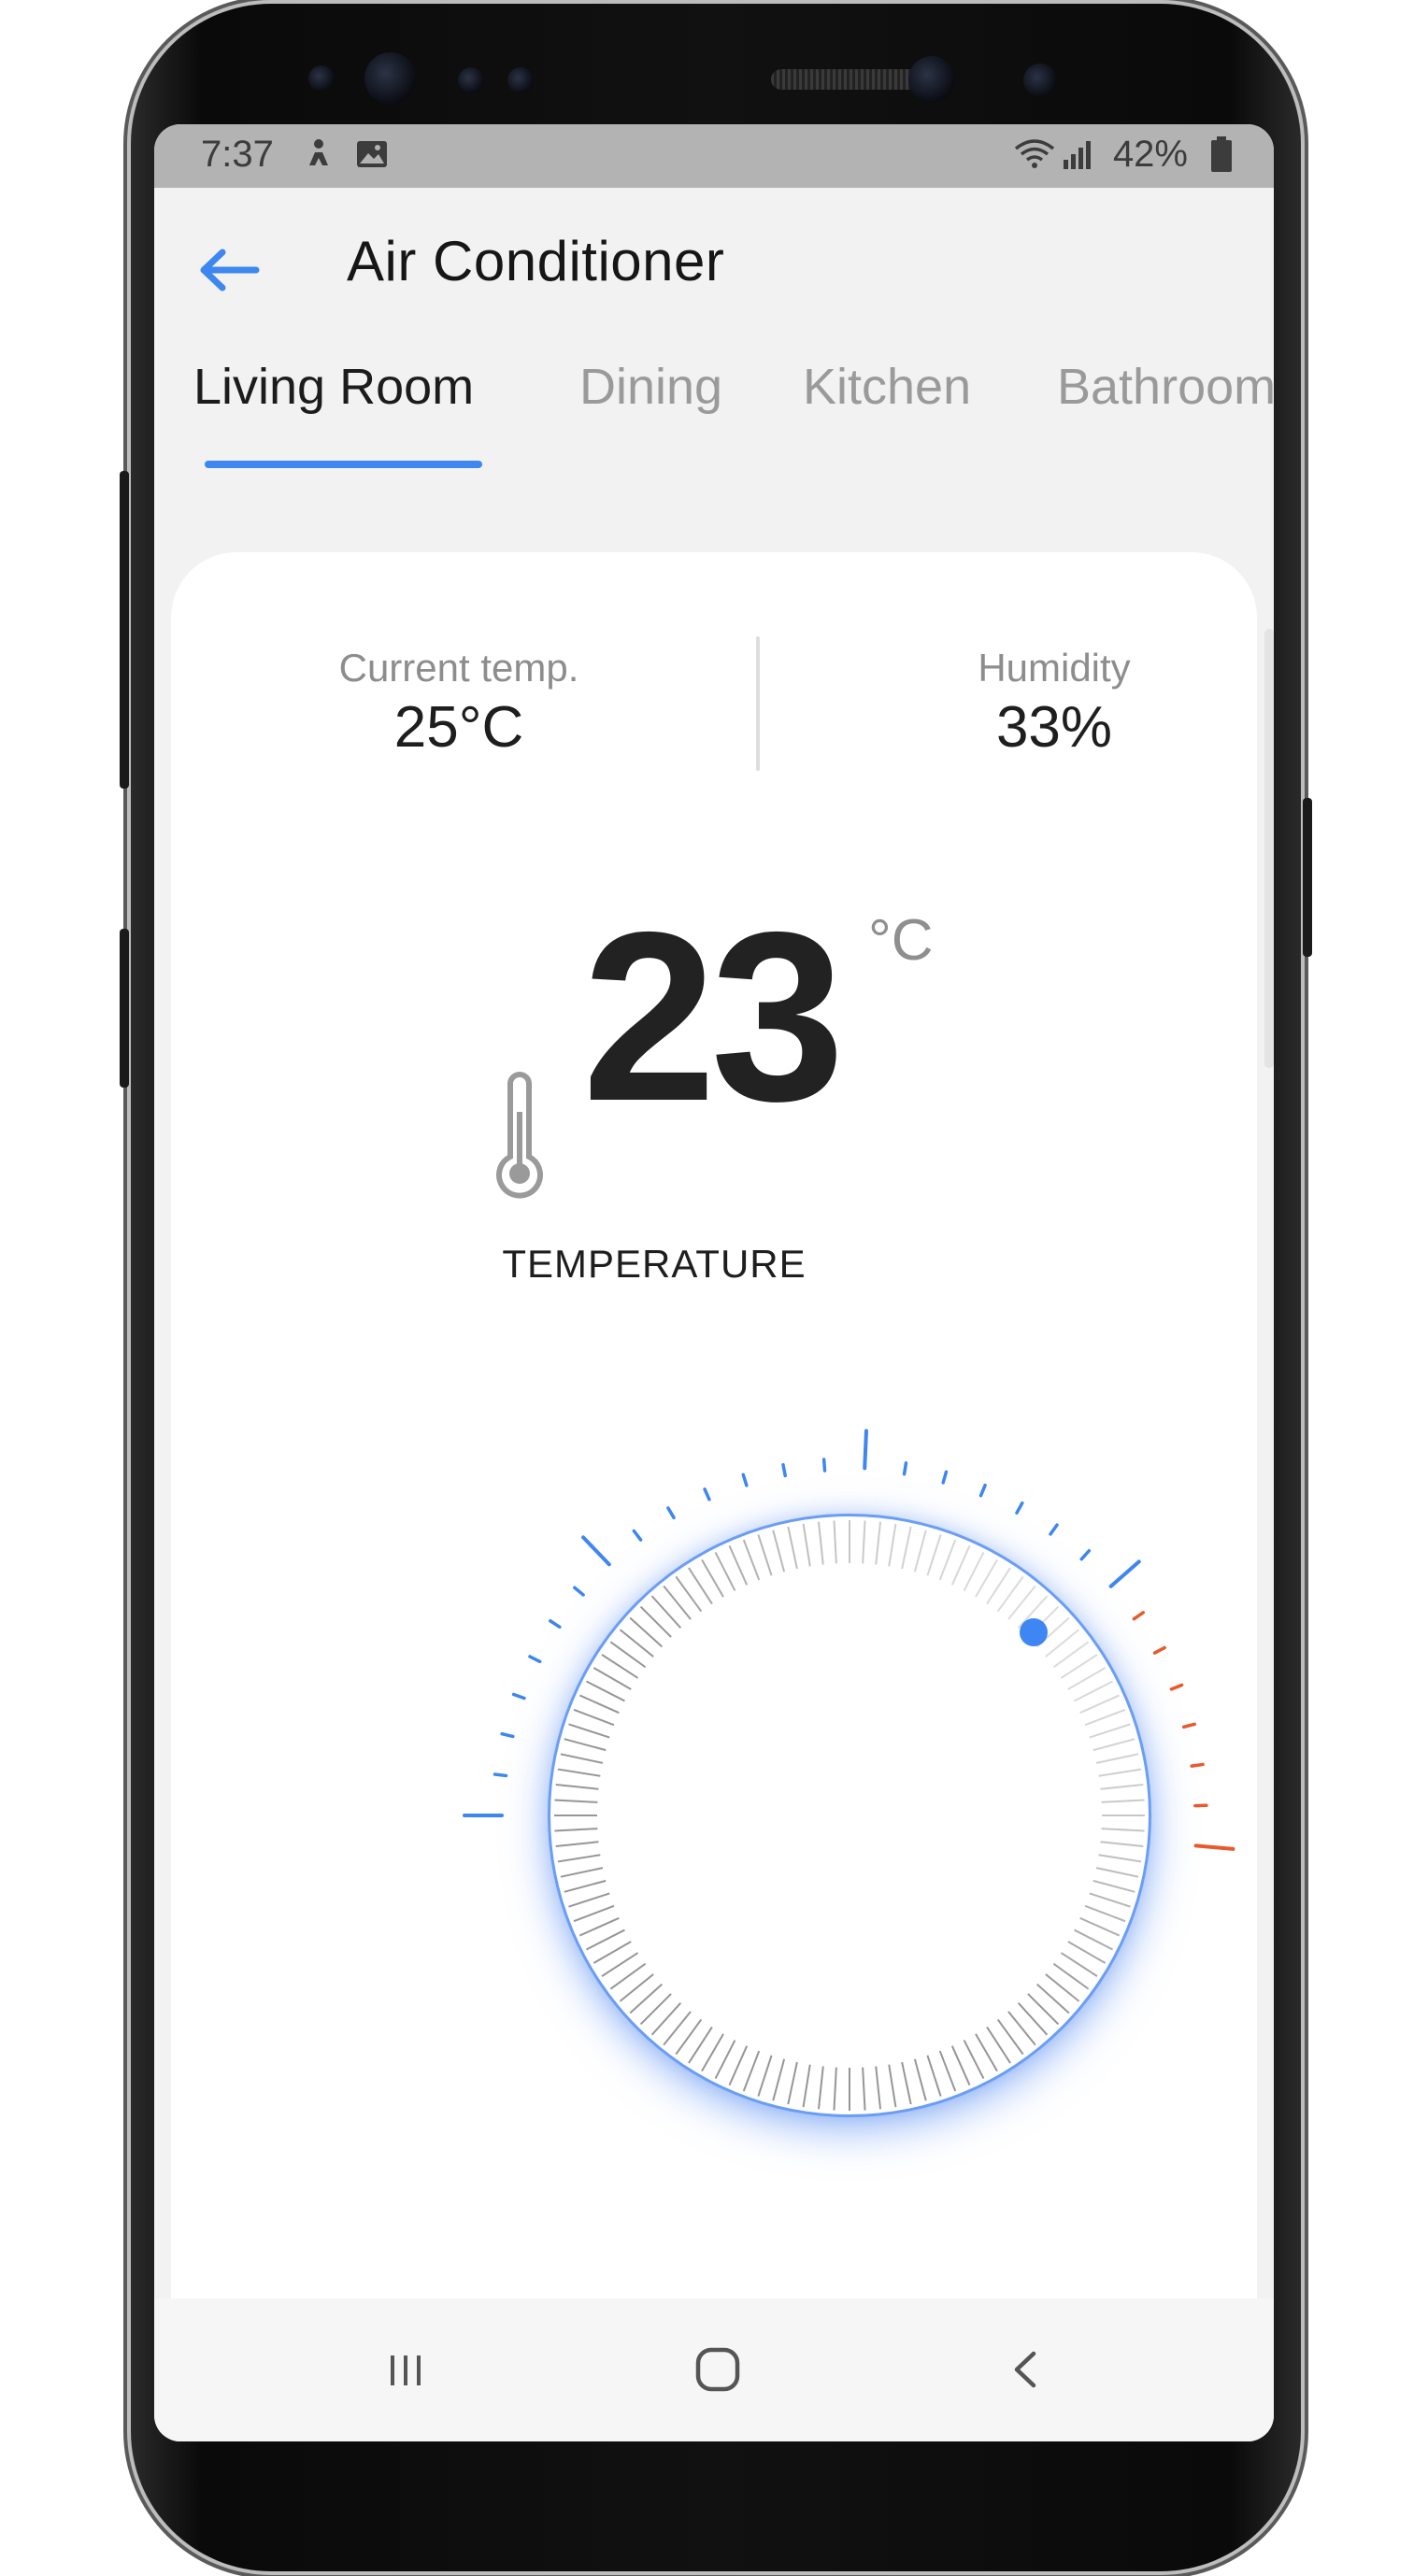  What do you see at coordinates (390, 78) in the screenshot?
I see `front-camera` at bounding box center [390, 78].